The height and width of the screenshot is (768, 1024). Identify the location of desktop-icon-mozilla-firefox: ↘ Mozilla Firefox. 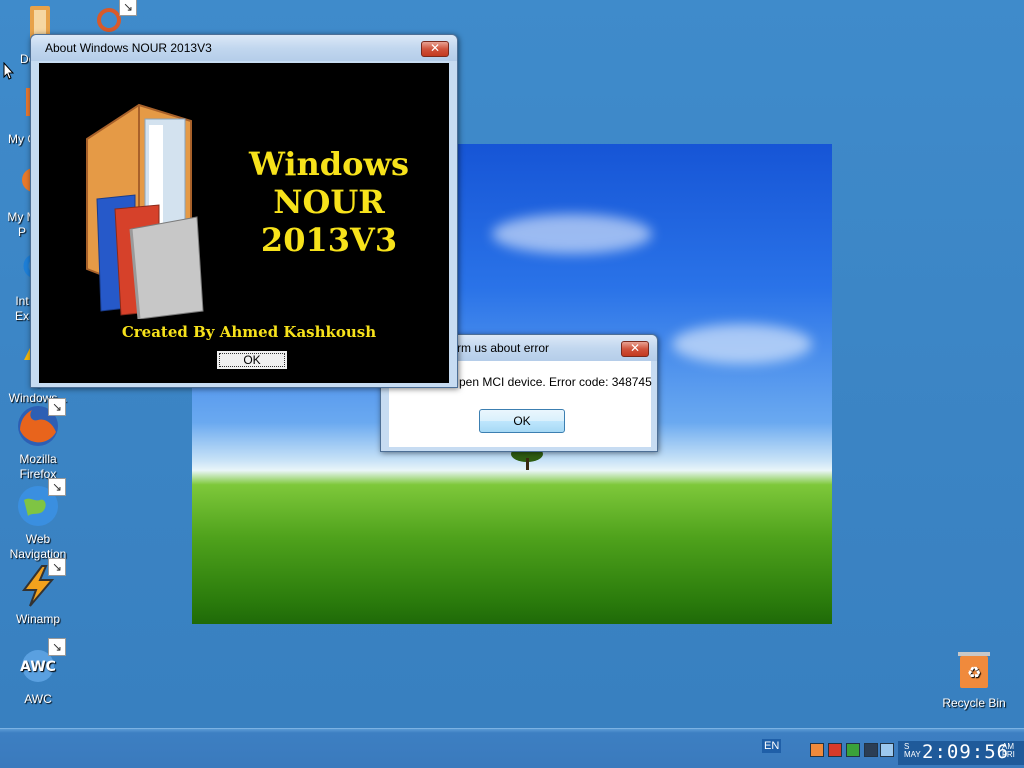
(38, 440).